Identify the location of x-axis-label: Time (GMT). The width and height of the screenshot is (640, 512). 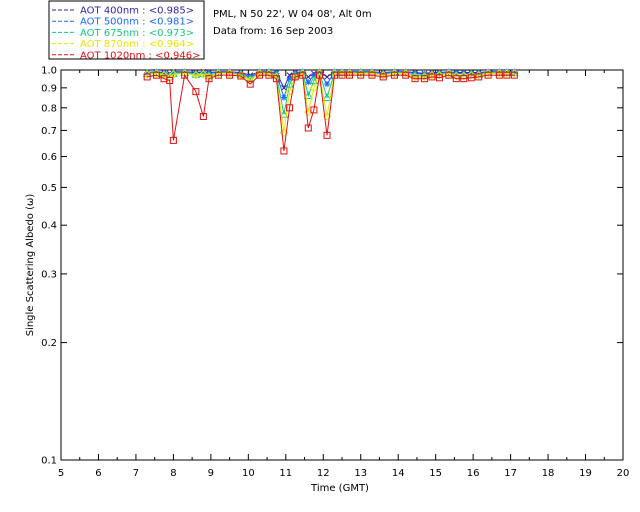
(339, 488).